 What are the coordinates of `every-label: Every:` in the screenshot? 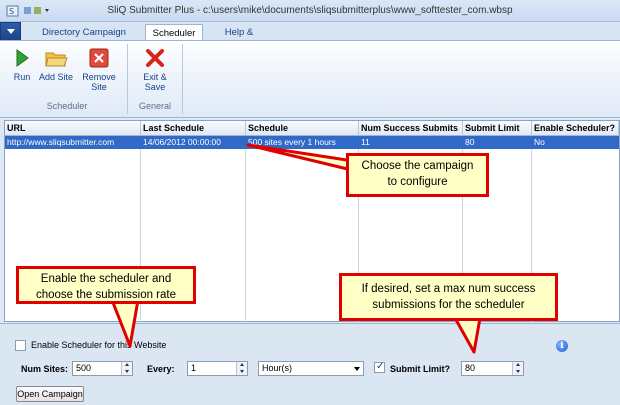 It's located at (161, 369).